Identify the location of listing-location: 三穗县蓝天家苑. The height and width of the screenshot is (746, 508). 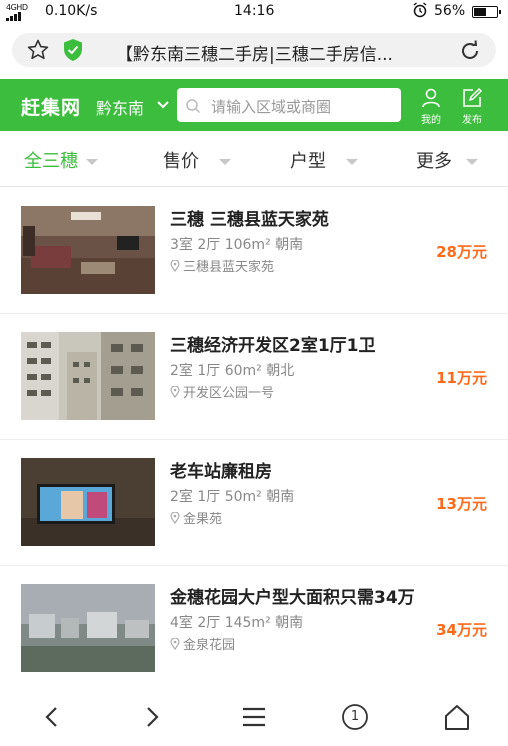
(222, 265).